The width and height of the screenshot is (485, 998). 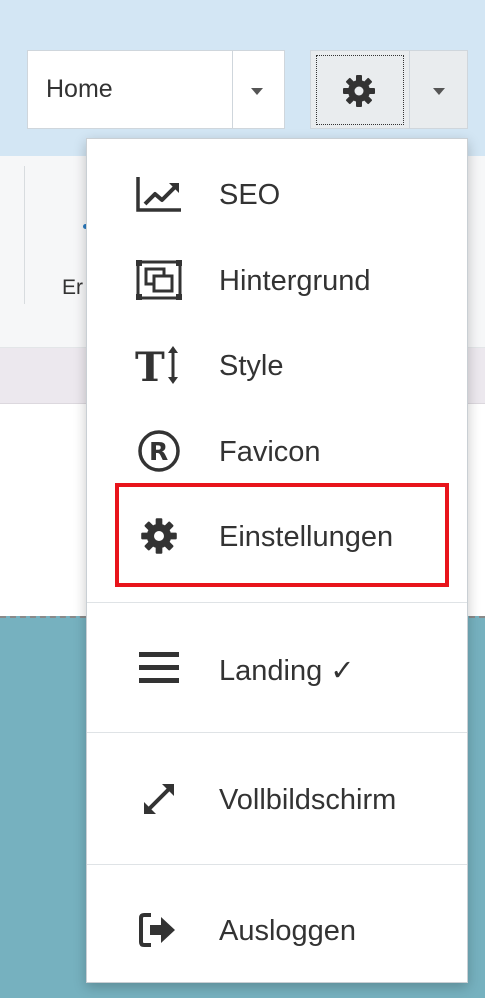 I want to click on menu-item-hintergrund: Hintergrund, so click(x=277, y=280).